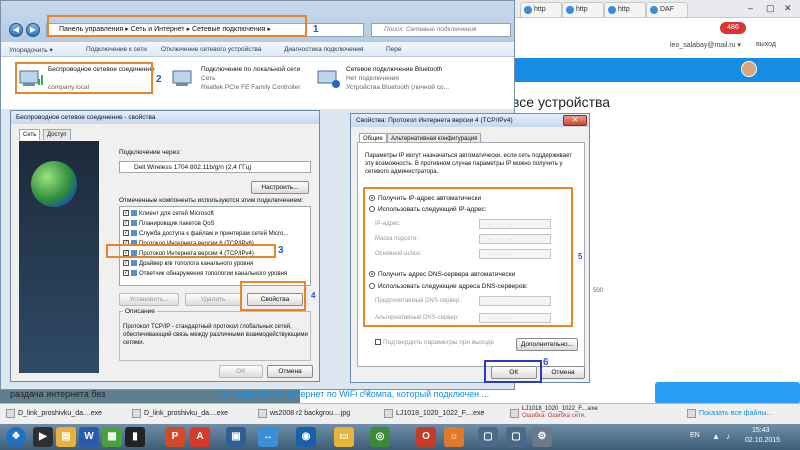 This screenshot has height=450, width=800. Describe the element at coordinates (580, 256) in the screenshot. I see `annotation-number: 5` at that location.